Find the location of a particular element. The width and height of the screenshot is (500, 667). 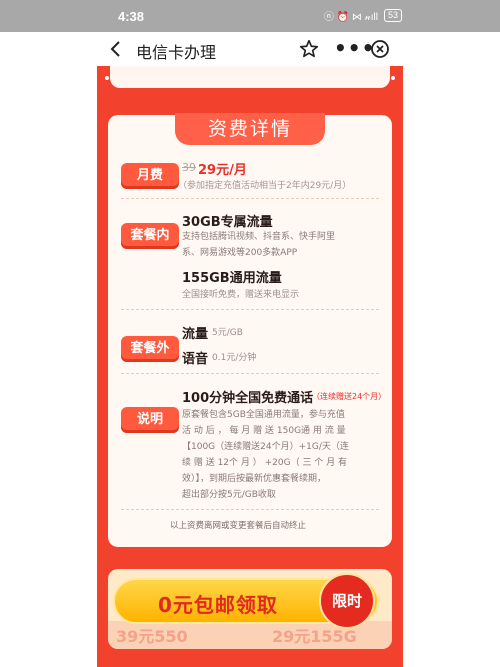

package-in-item2-desc: 全国接听免费，赠送来电显示 is located at coordinates (241, 295).